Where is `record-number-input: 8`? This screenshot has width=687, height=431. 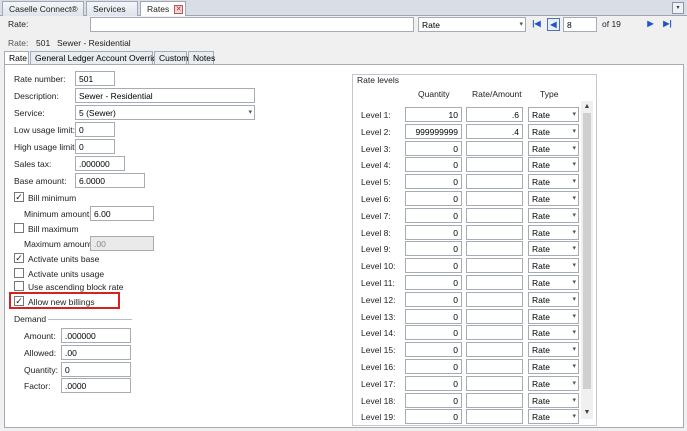
record-number-input: 8 is located at coordinates (580, 24).